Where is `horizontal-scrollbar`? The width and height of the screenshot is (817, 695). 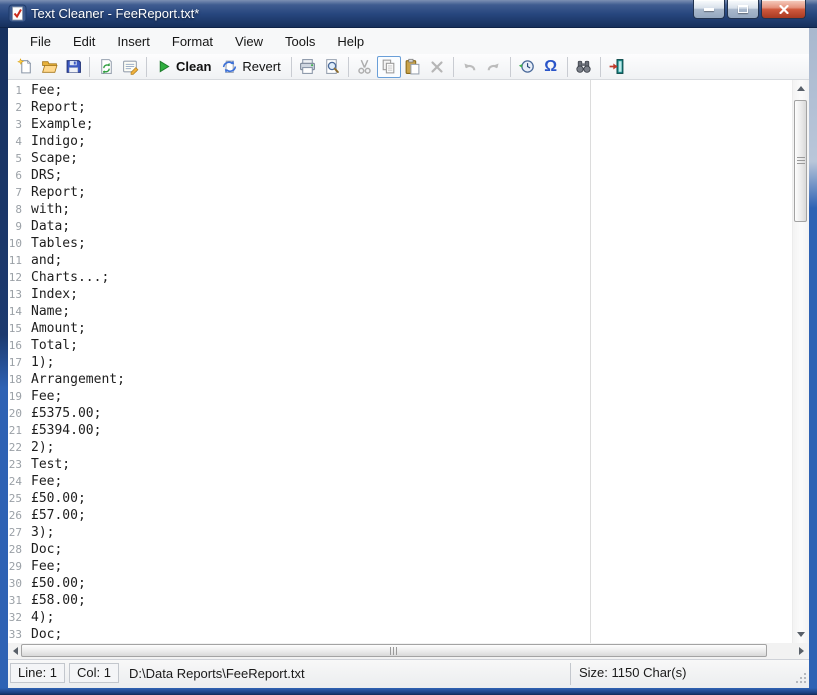 horizontal-scrollbar is located at coordinates (408, 651).